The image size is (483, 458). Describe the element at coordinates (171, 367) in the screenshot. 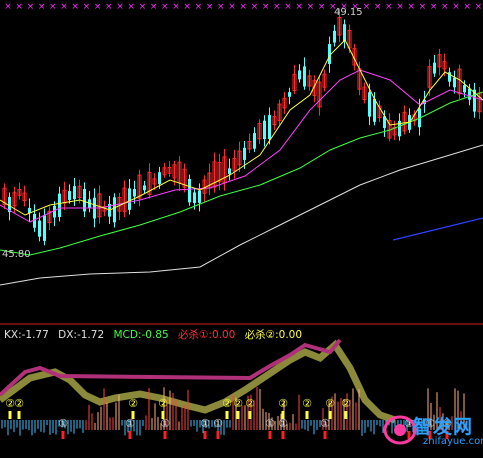

I see `indicator-wave-top` at that location.